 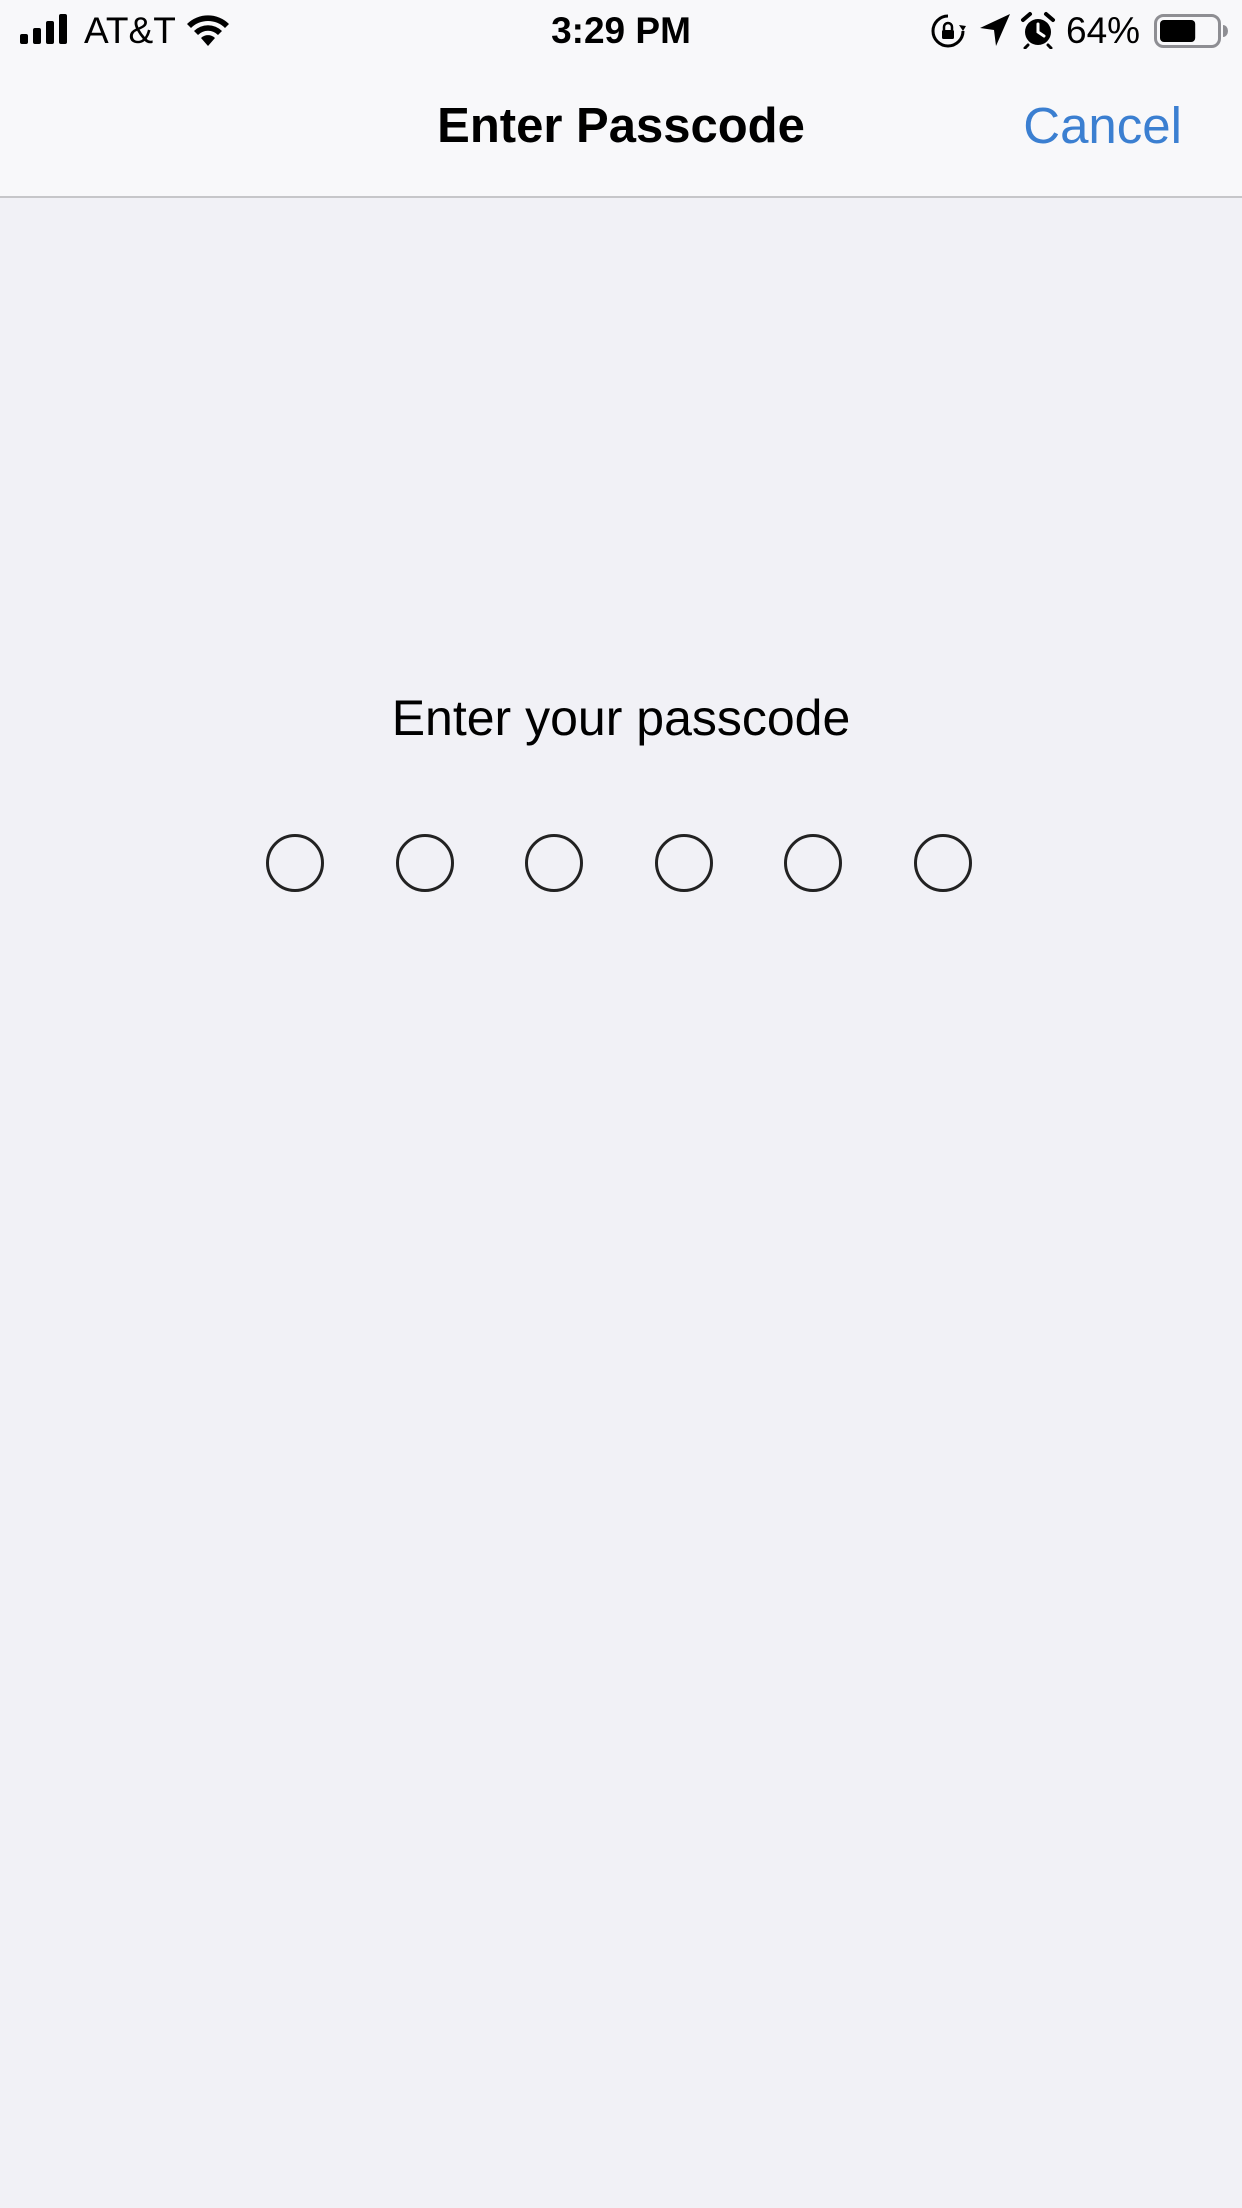 What do you see at coordinates (621, 31) in the screenshot?
I see `status-bar: AT&T 3:29 PM 64%` at bounding box center [621, 31].